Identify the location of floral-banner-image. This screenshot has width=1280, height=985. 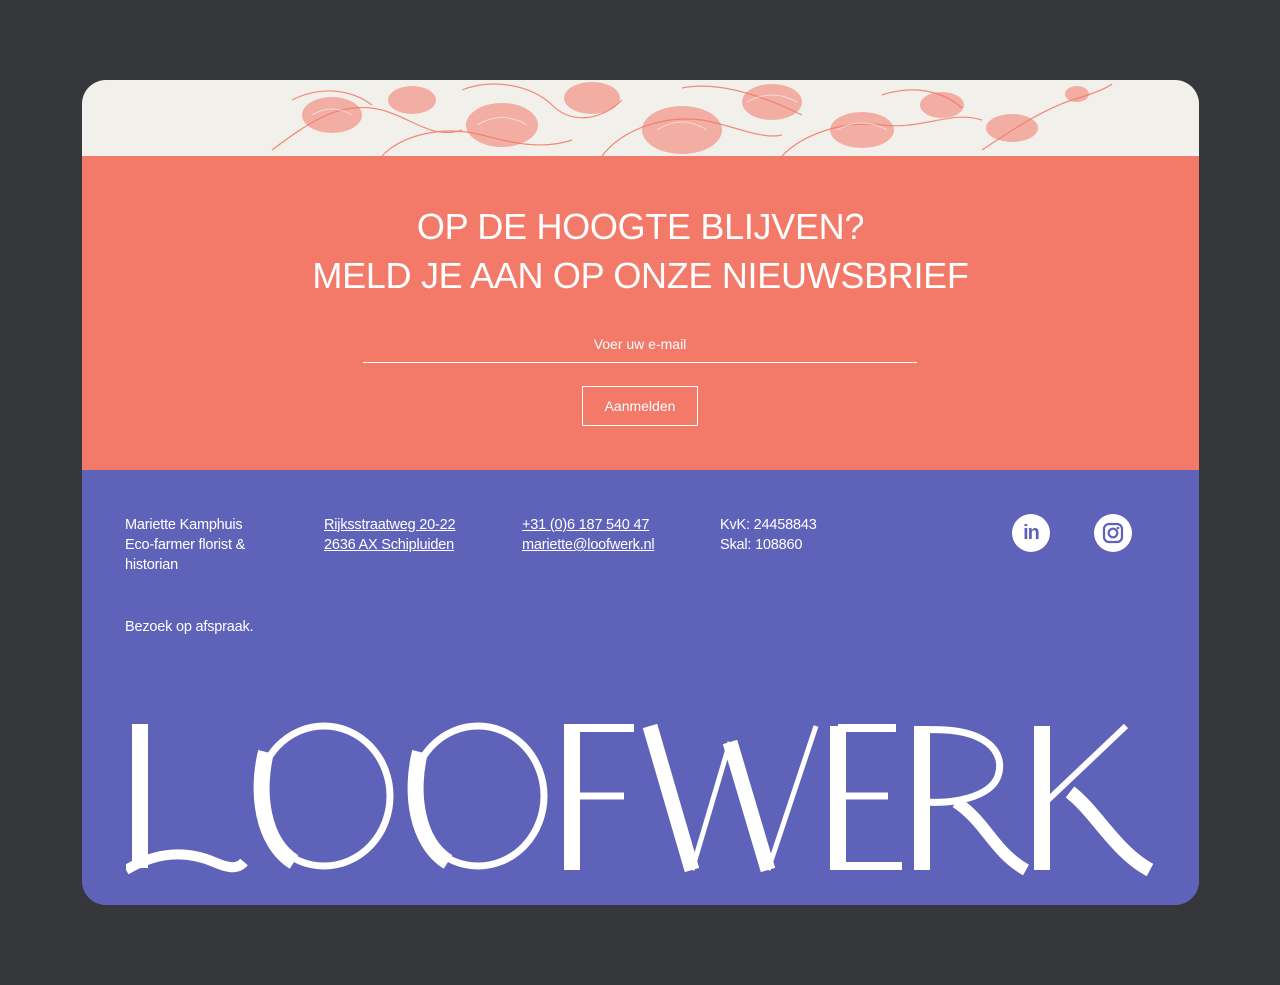
(640, 118).